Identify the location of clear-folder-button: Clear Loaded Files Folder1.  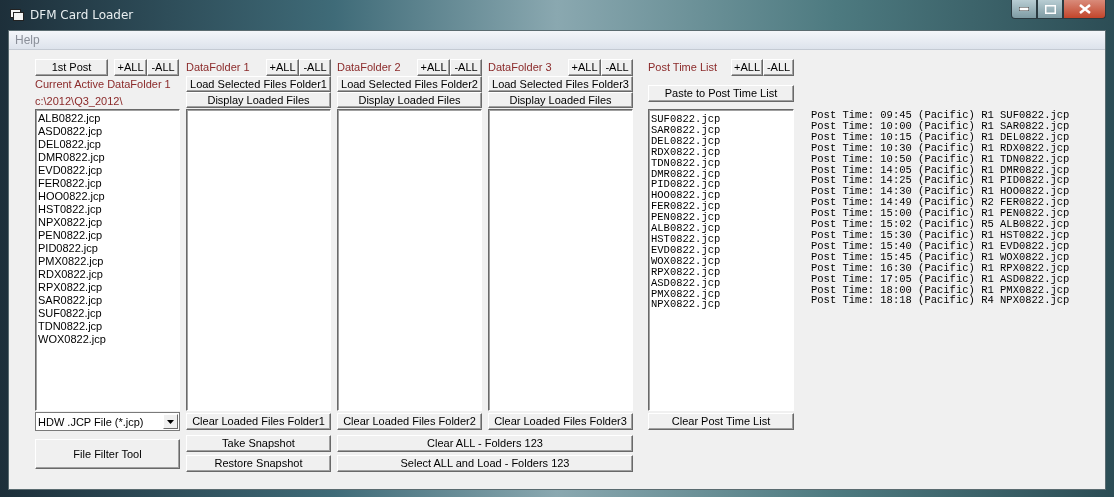
(258, 421).